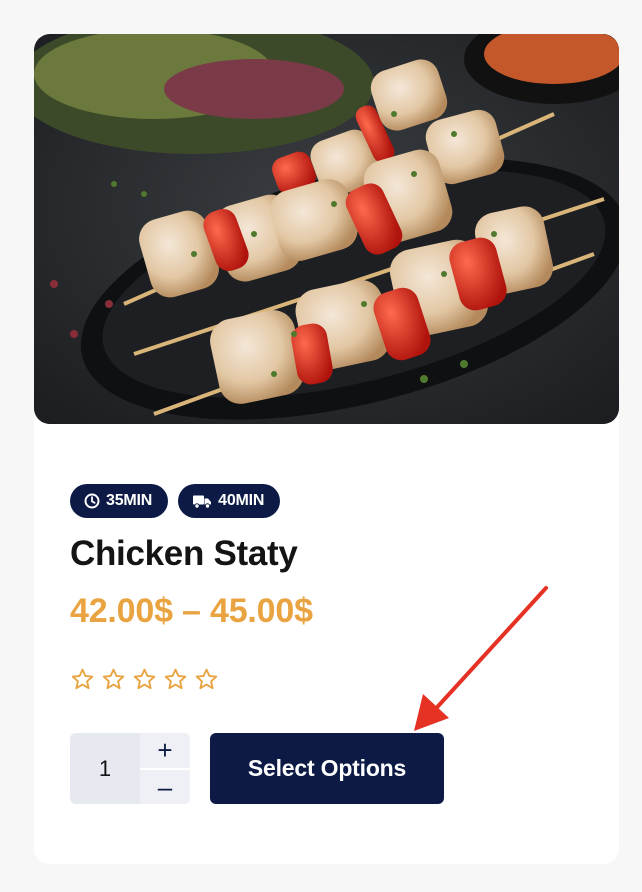  I want to click on quantity-decrement-button: –, so click(165, 786).